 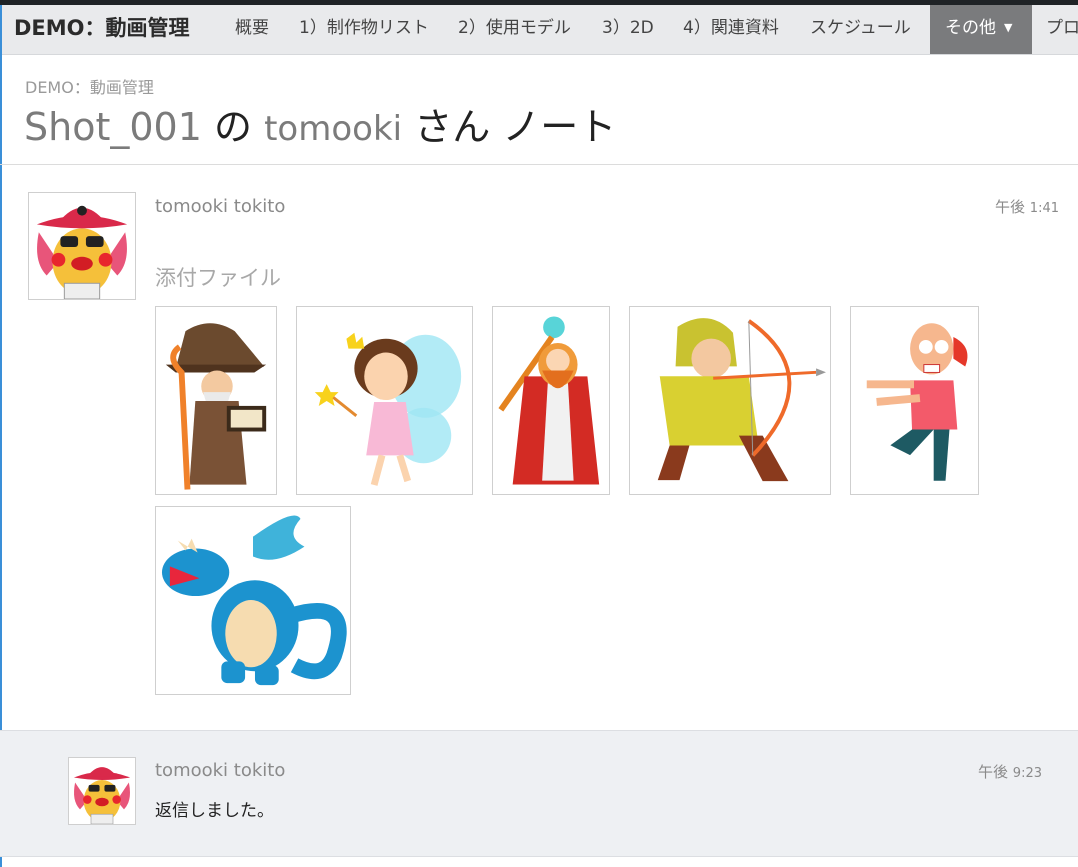 What do you see at coordinates (1062, 29) in the screenshot?
I see `nav-item-overflow: プロ` at bounding box center [1062, 29].